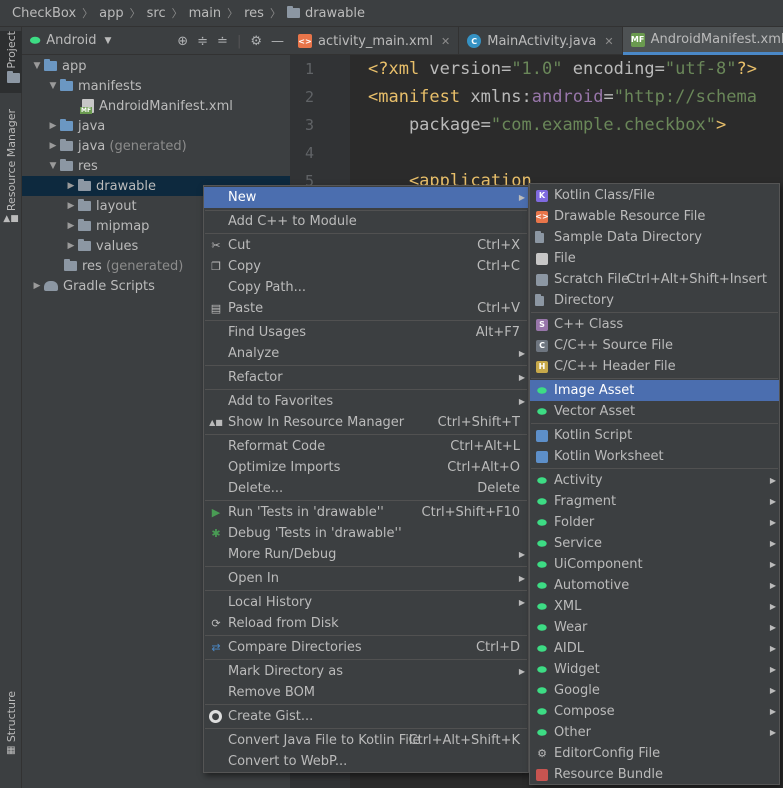  I want to click on menu-item-analyze: Analyze ▶, so click(366, 353).